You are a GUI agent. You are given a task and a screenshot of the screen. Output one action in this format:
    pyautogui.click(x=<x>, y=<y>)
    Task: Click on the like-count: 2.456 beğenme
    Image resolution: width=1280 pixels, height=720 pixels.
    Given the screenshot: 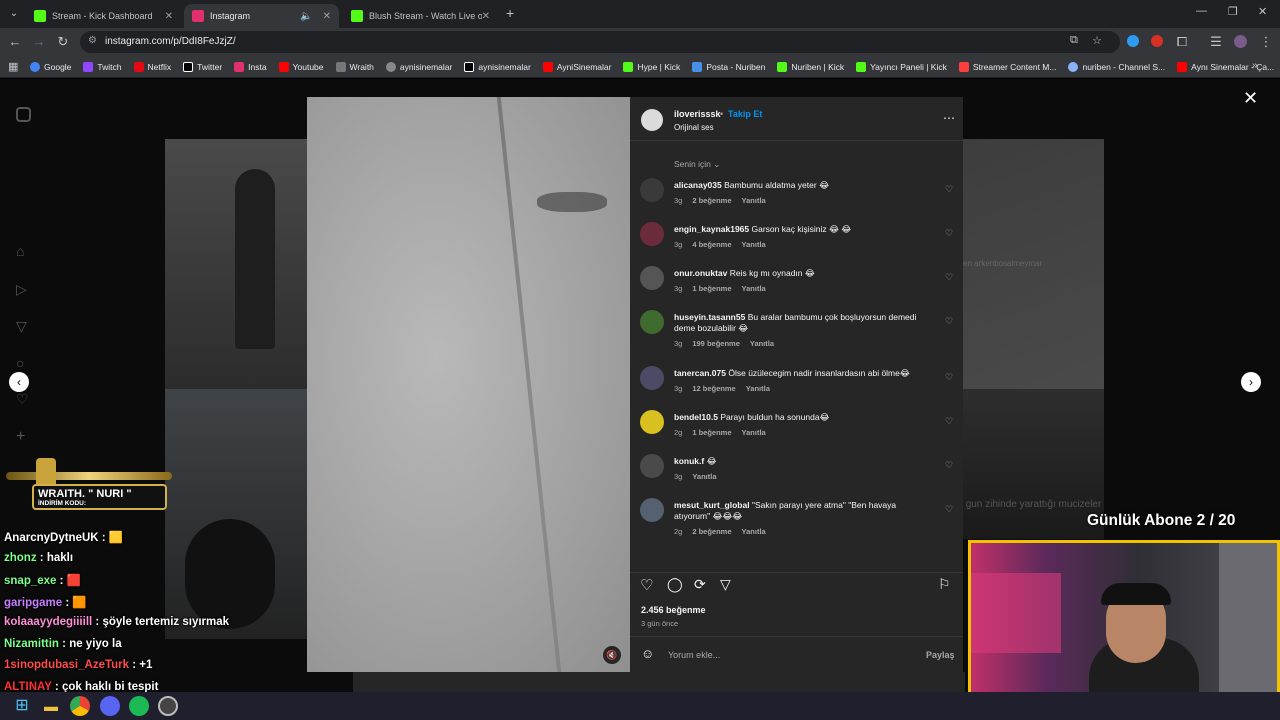 What is the action you would take?
    pyautogui.click(x=673, y=610)
    